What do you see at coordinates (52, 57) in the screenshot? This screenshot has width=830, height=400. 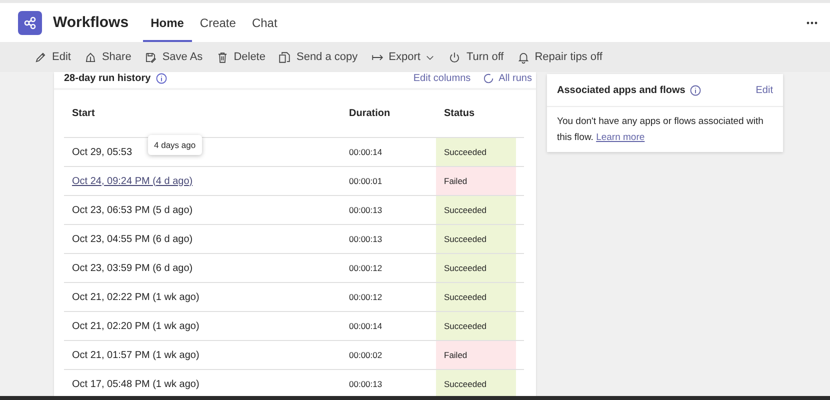 I see `toolbar-button: Edit` at bounding box center [52, 57].